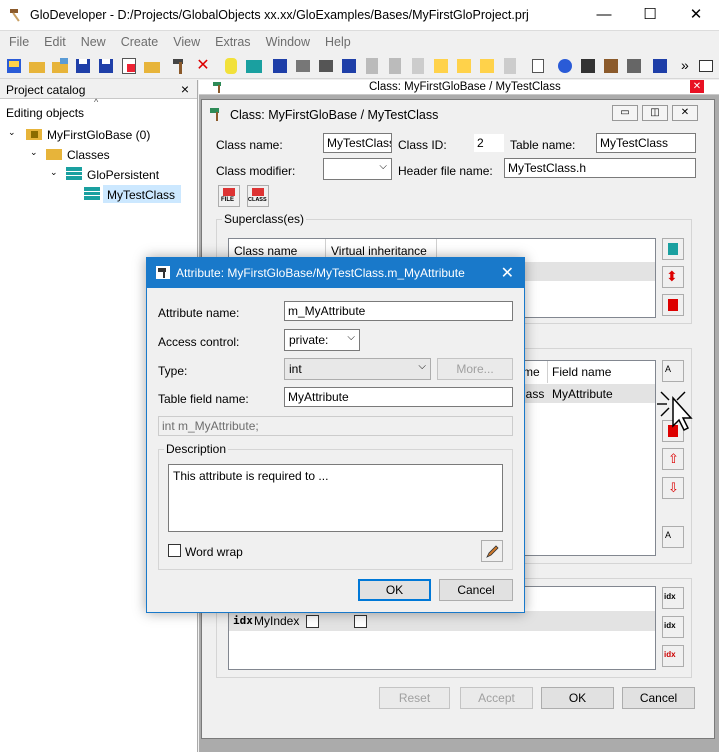  Describe the element at coordinates (414, 698) in the screenshot. I see `reset-button: Reset` at that location.